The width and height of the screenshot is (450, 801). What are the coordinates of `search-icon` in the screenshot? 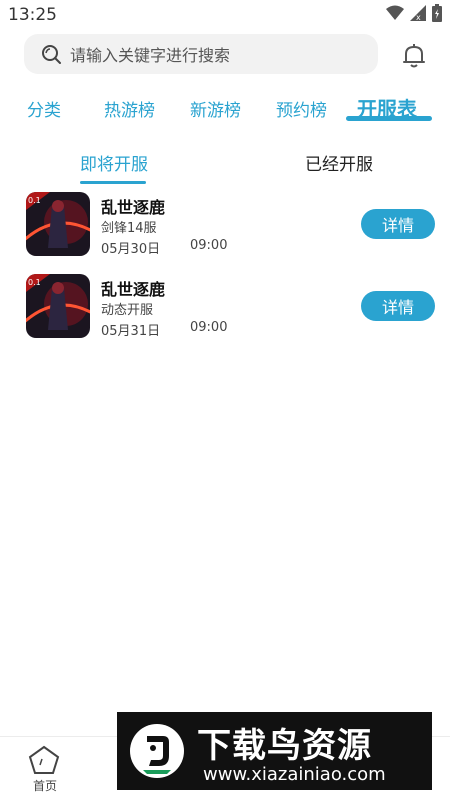 It's located at (51, 54).